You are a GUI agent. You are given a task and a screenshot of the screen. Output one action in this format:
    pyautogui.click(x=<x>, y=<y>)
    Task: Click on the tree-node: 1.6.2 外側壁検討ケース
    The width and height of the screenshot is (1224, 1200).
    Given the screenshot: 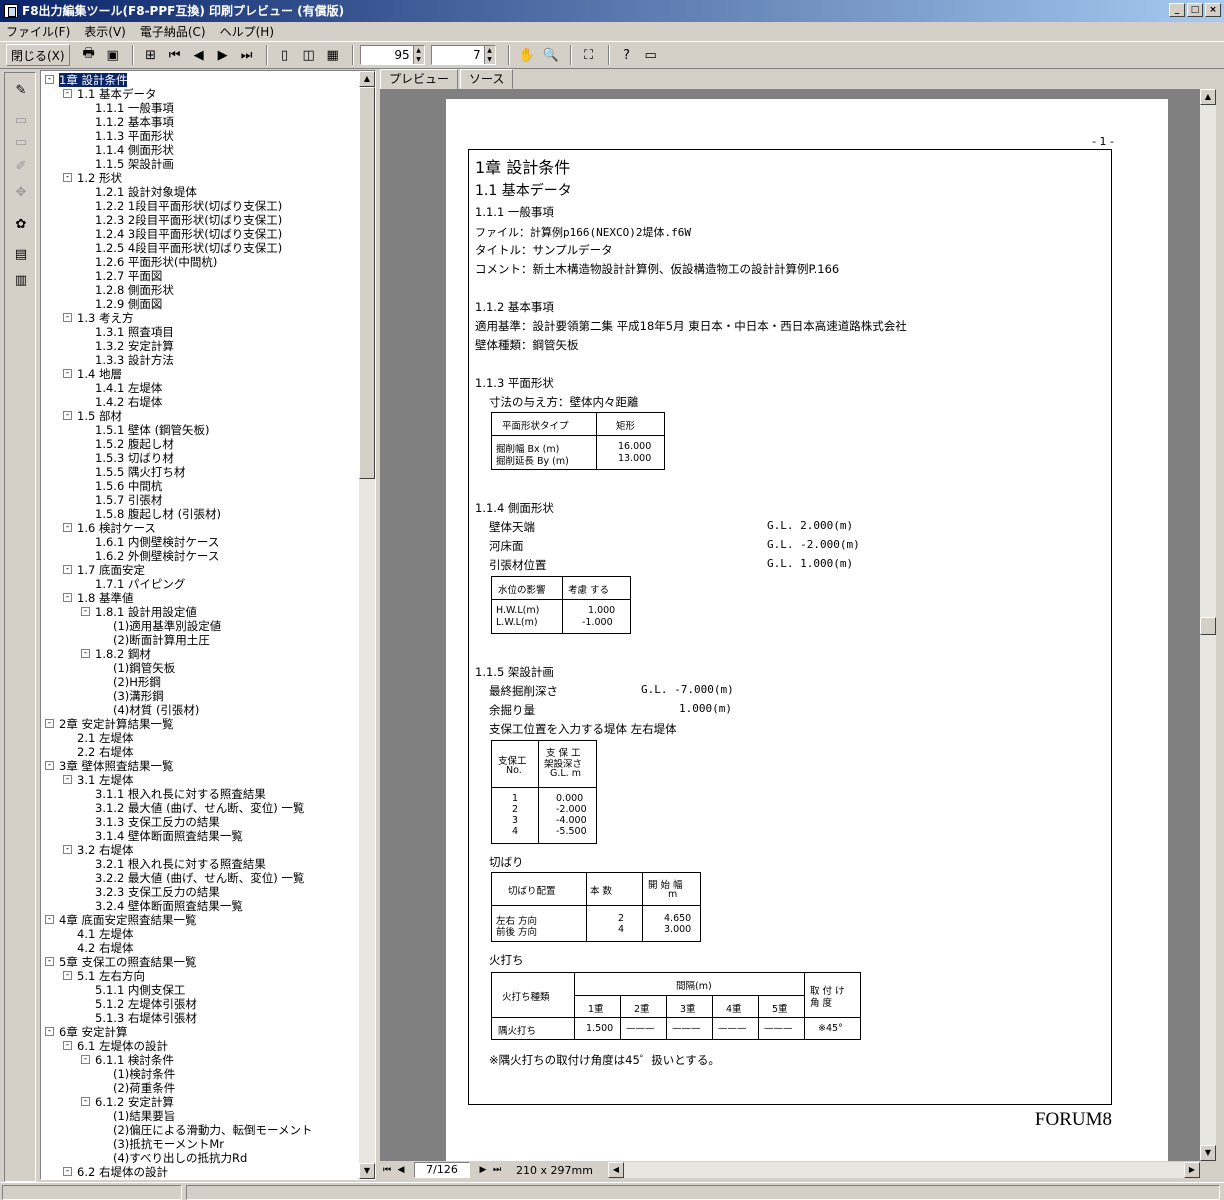 What is the action you would take?
    pyautogui.click(x=157, y=556)
    